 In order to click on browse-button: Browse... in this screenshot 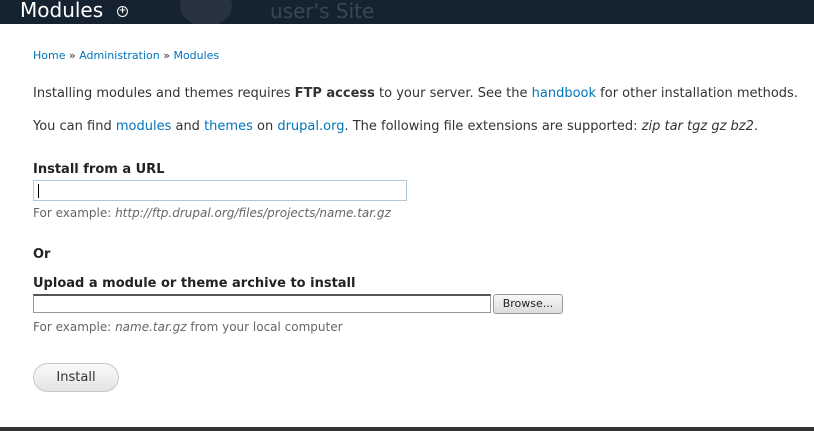, I will do `click(528, 304)`.